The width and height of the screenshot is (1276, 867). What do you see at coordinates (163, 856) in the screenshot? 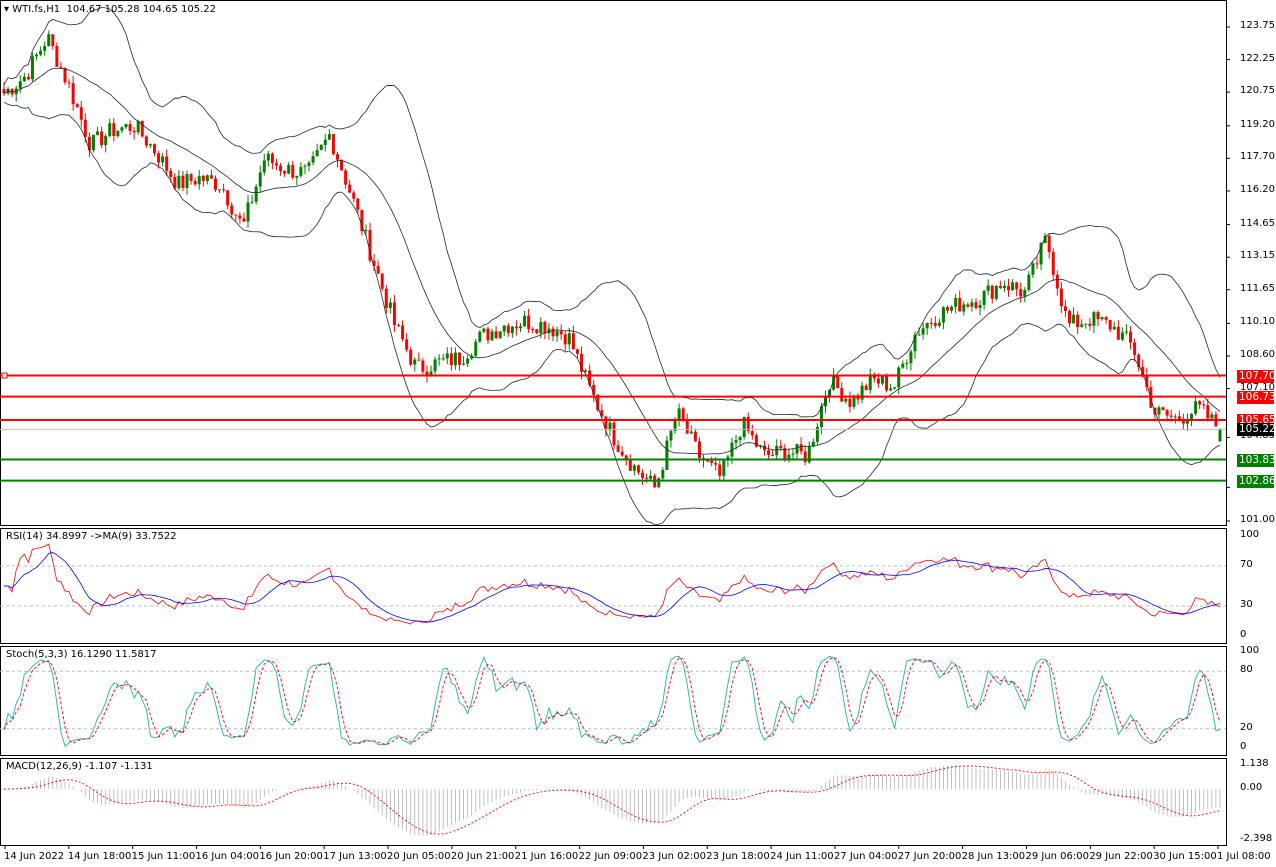
I see `x-tick-label: 15 Jun 11:00` at bounding box center [163, 856].